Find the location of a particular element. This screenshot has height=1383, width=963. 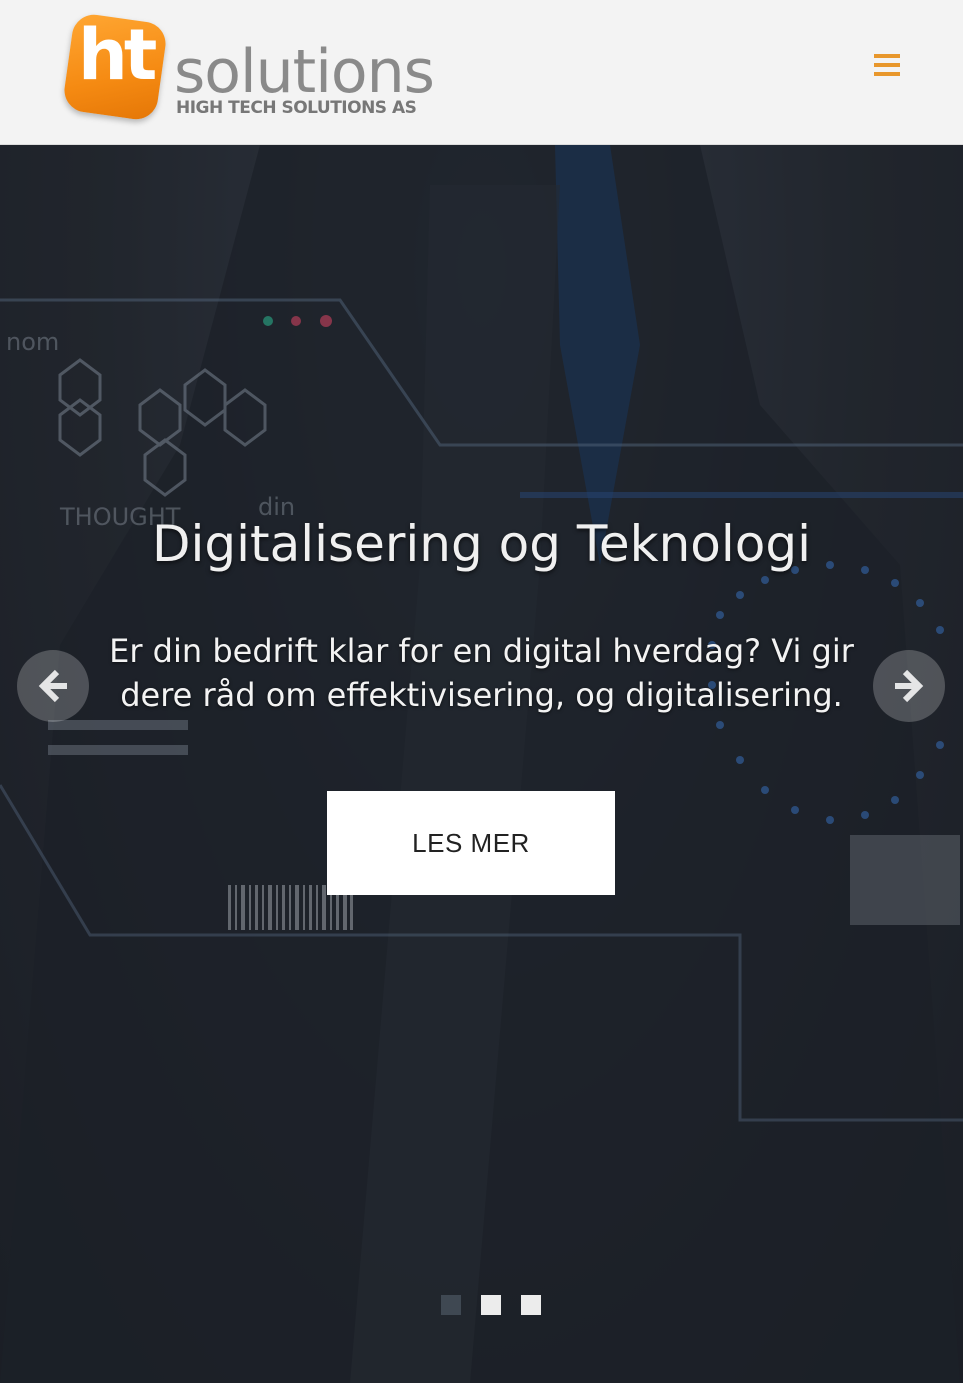

logo-wordmark: solutions is located at coordinates (304, 72).